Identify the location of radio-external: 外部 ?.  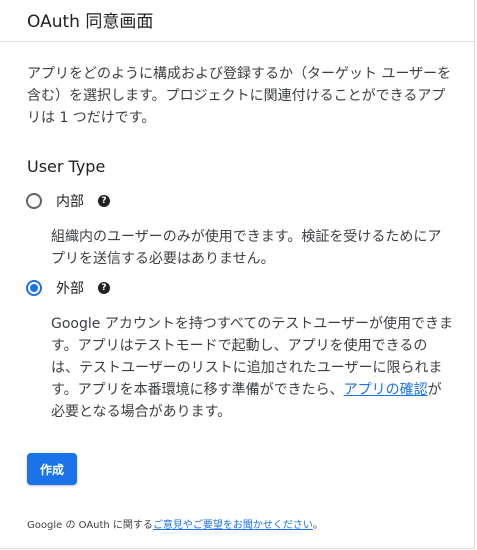
(68, 288).